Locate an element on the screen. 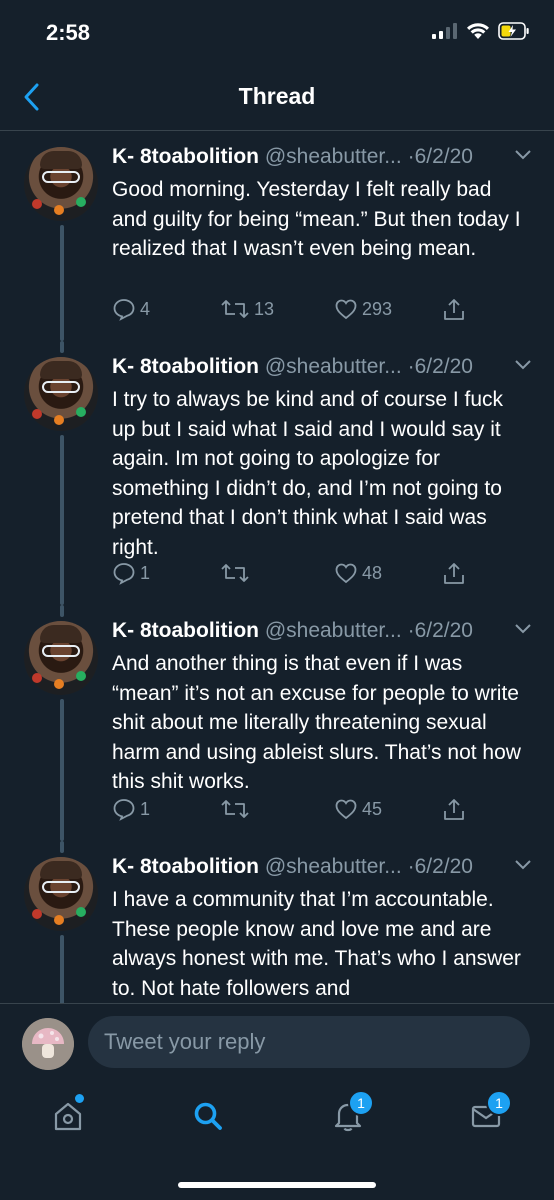 This screenshot has width=554, height=1200. tweet-actions: 1 45 is located at coordinates (312, 812).